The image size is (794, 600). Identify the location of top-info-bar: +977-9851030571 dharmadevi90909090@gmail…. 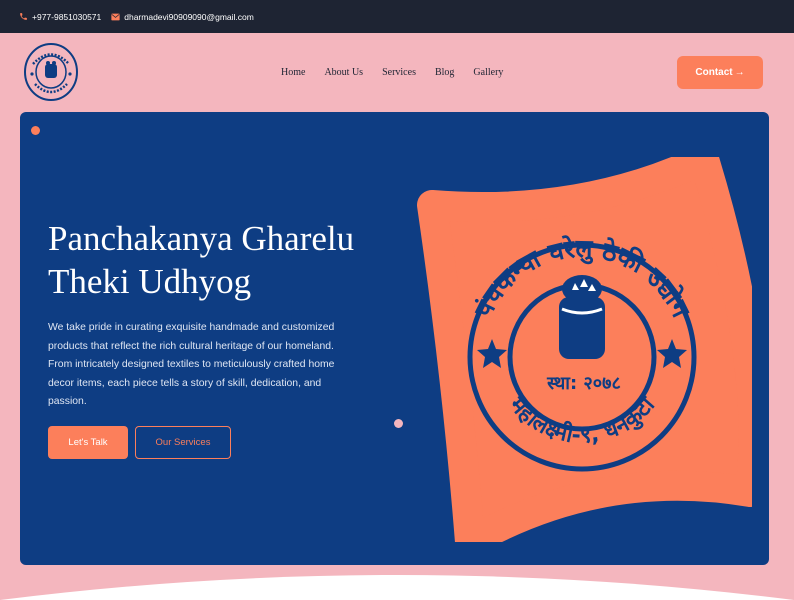
(397, 16).